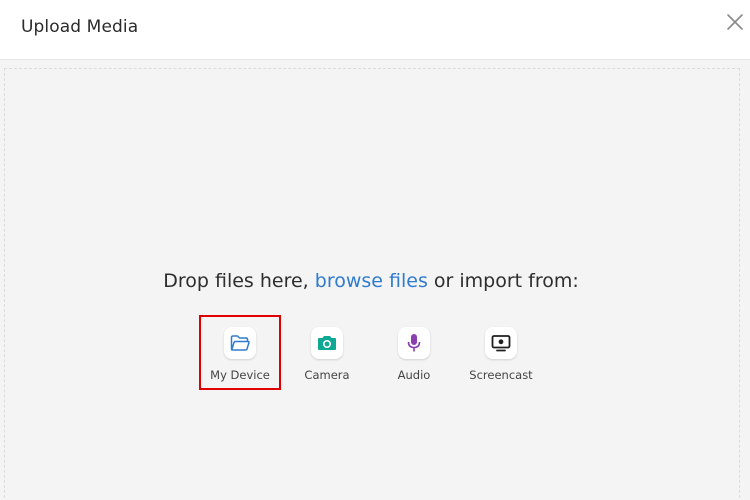 Image resolution: width=750 pixels, height=500 pixels. I want to click on source-label: My Device, so click(240, 375).